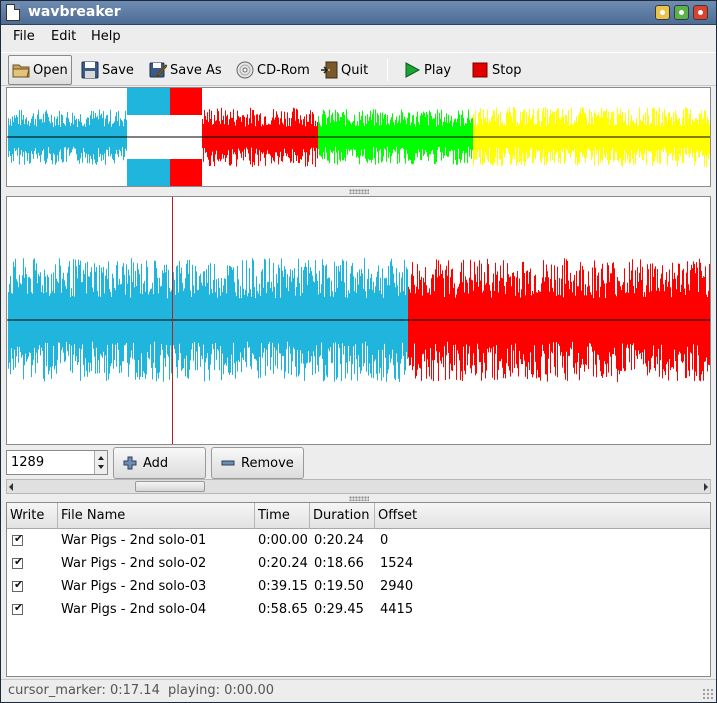 The width and height of the screenshot is (717, 703). What do you see at coordinates (228, 463) in the screenshot?
I see `minus-icon` at bounding box center [228, 463].